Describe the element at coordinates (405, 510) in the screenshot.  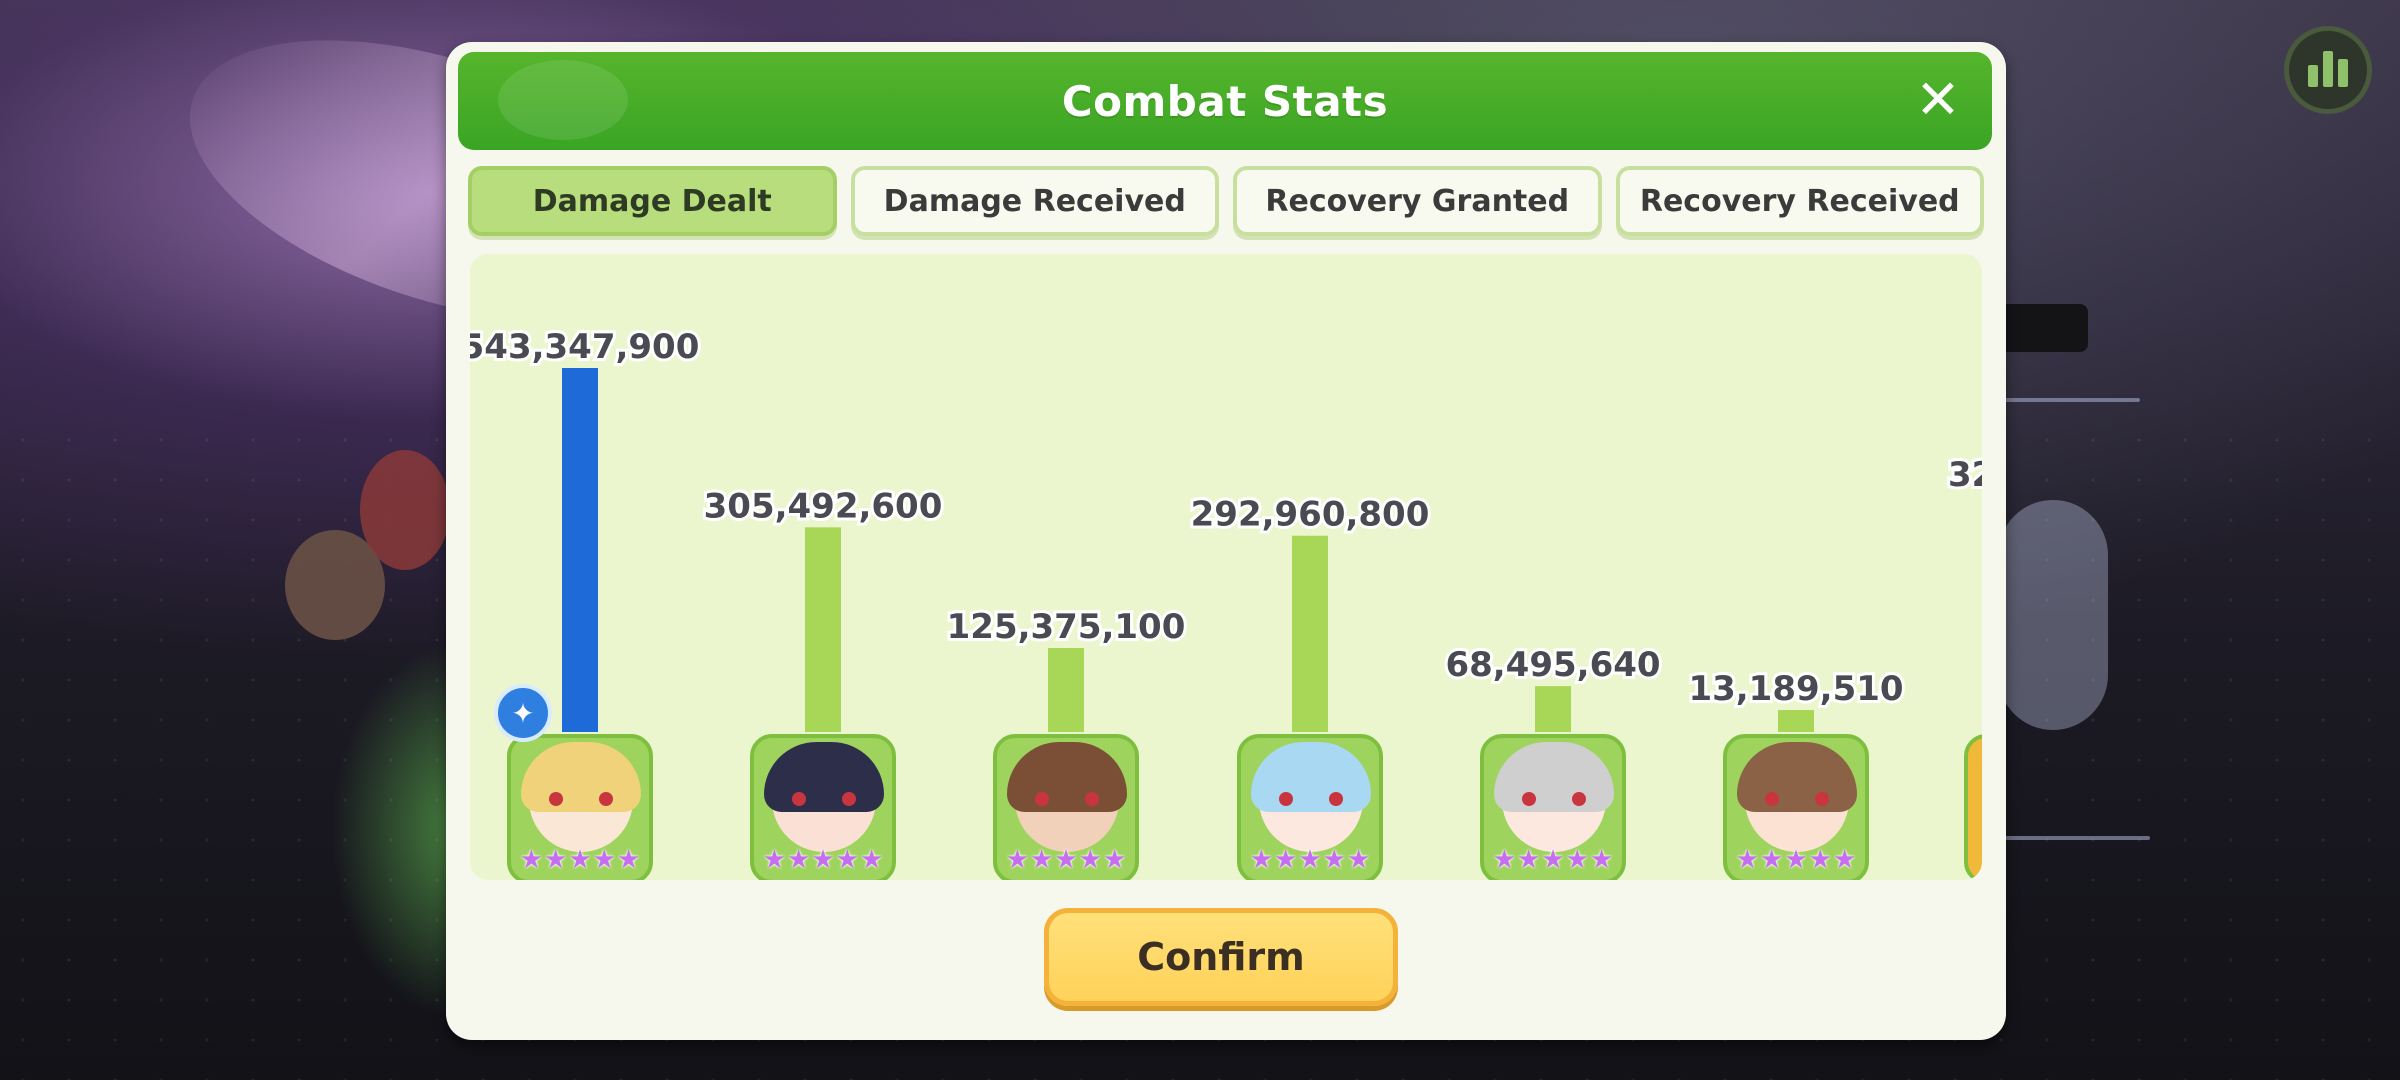
I see `background-character` at that location.